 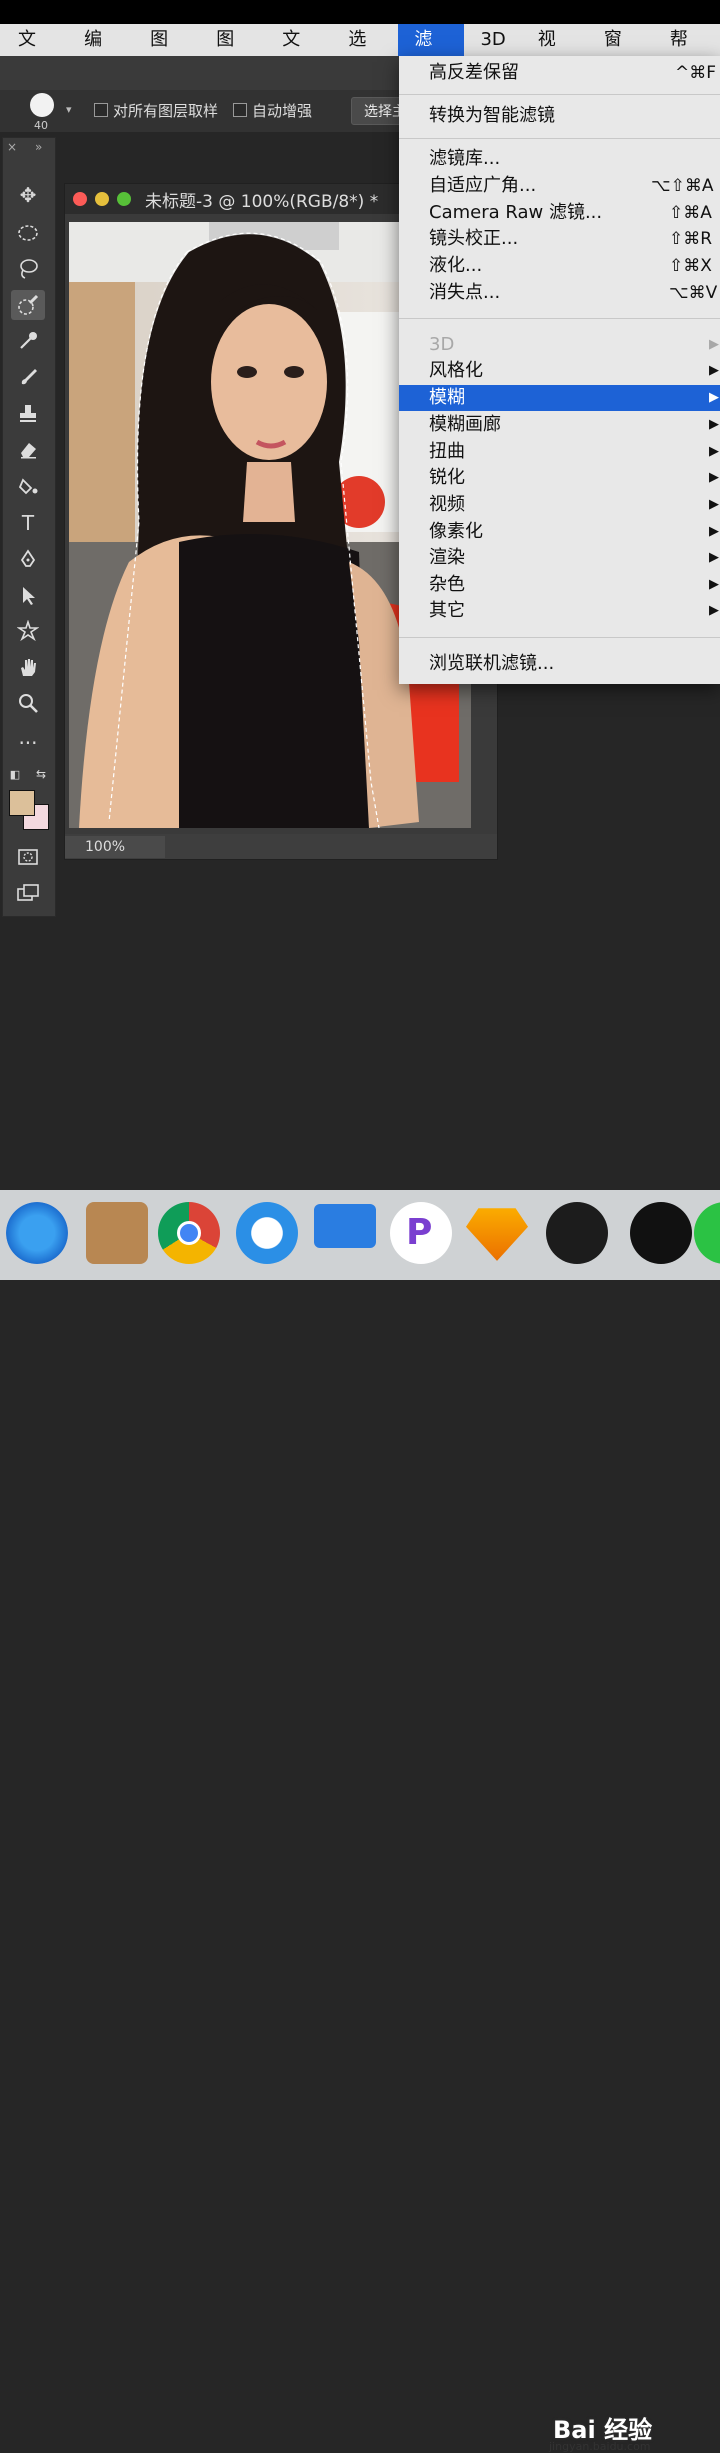 I want to click on menu-item-last-filter: 高反差保留 ^⌘F, so click(x=559, y=73).